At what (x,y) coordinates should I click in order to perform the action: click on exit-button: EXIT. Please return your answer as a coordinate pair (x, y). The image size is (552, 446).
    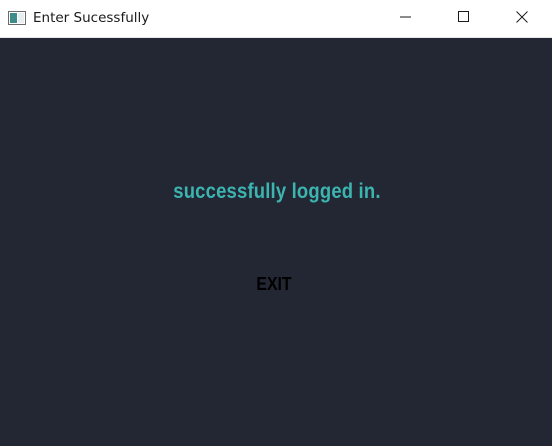
    Looking at the image, I should click on (273, 284).